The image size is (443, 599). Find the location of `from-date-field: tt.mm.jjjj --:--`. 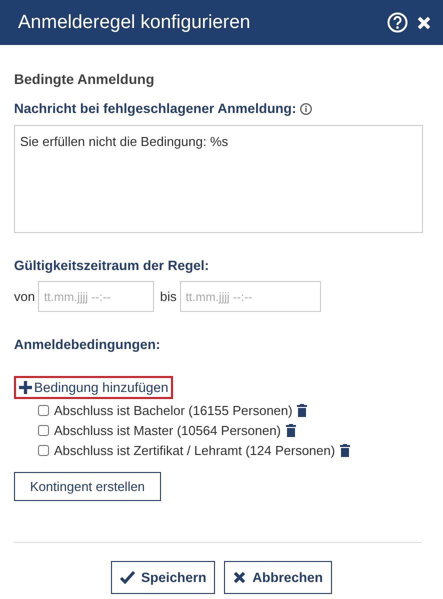

from-date-field: tt.mm.jjjj --:-- is located at coordinates (96, 296).